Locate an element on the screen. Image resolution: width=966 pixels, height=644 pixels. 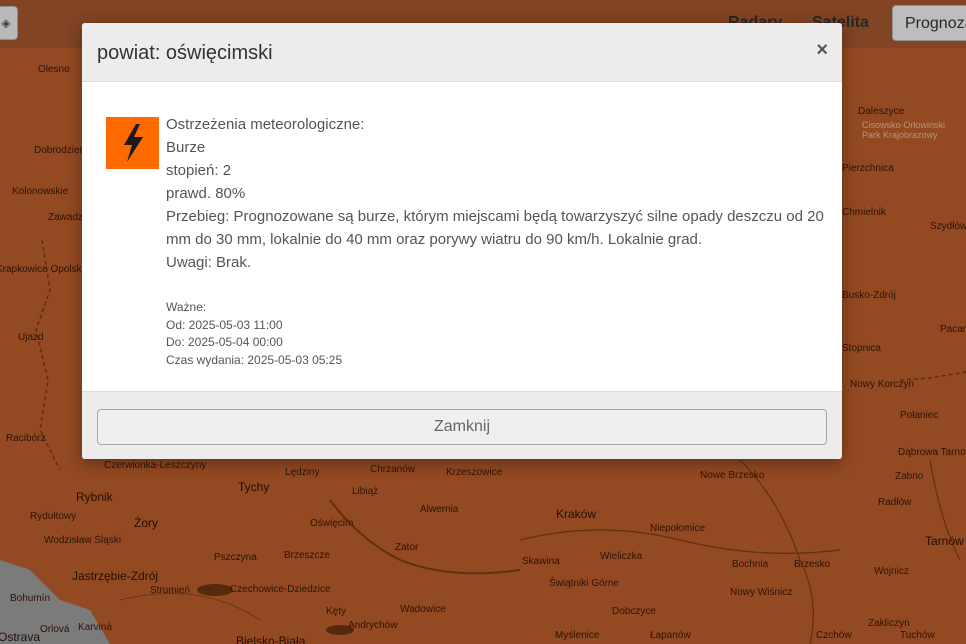
issue-time: Czas wydania: 2025-05-03 05:25 is located at coordinates (254, 359).